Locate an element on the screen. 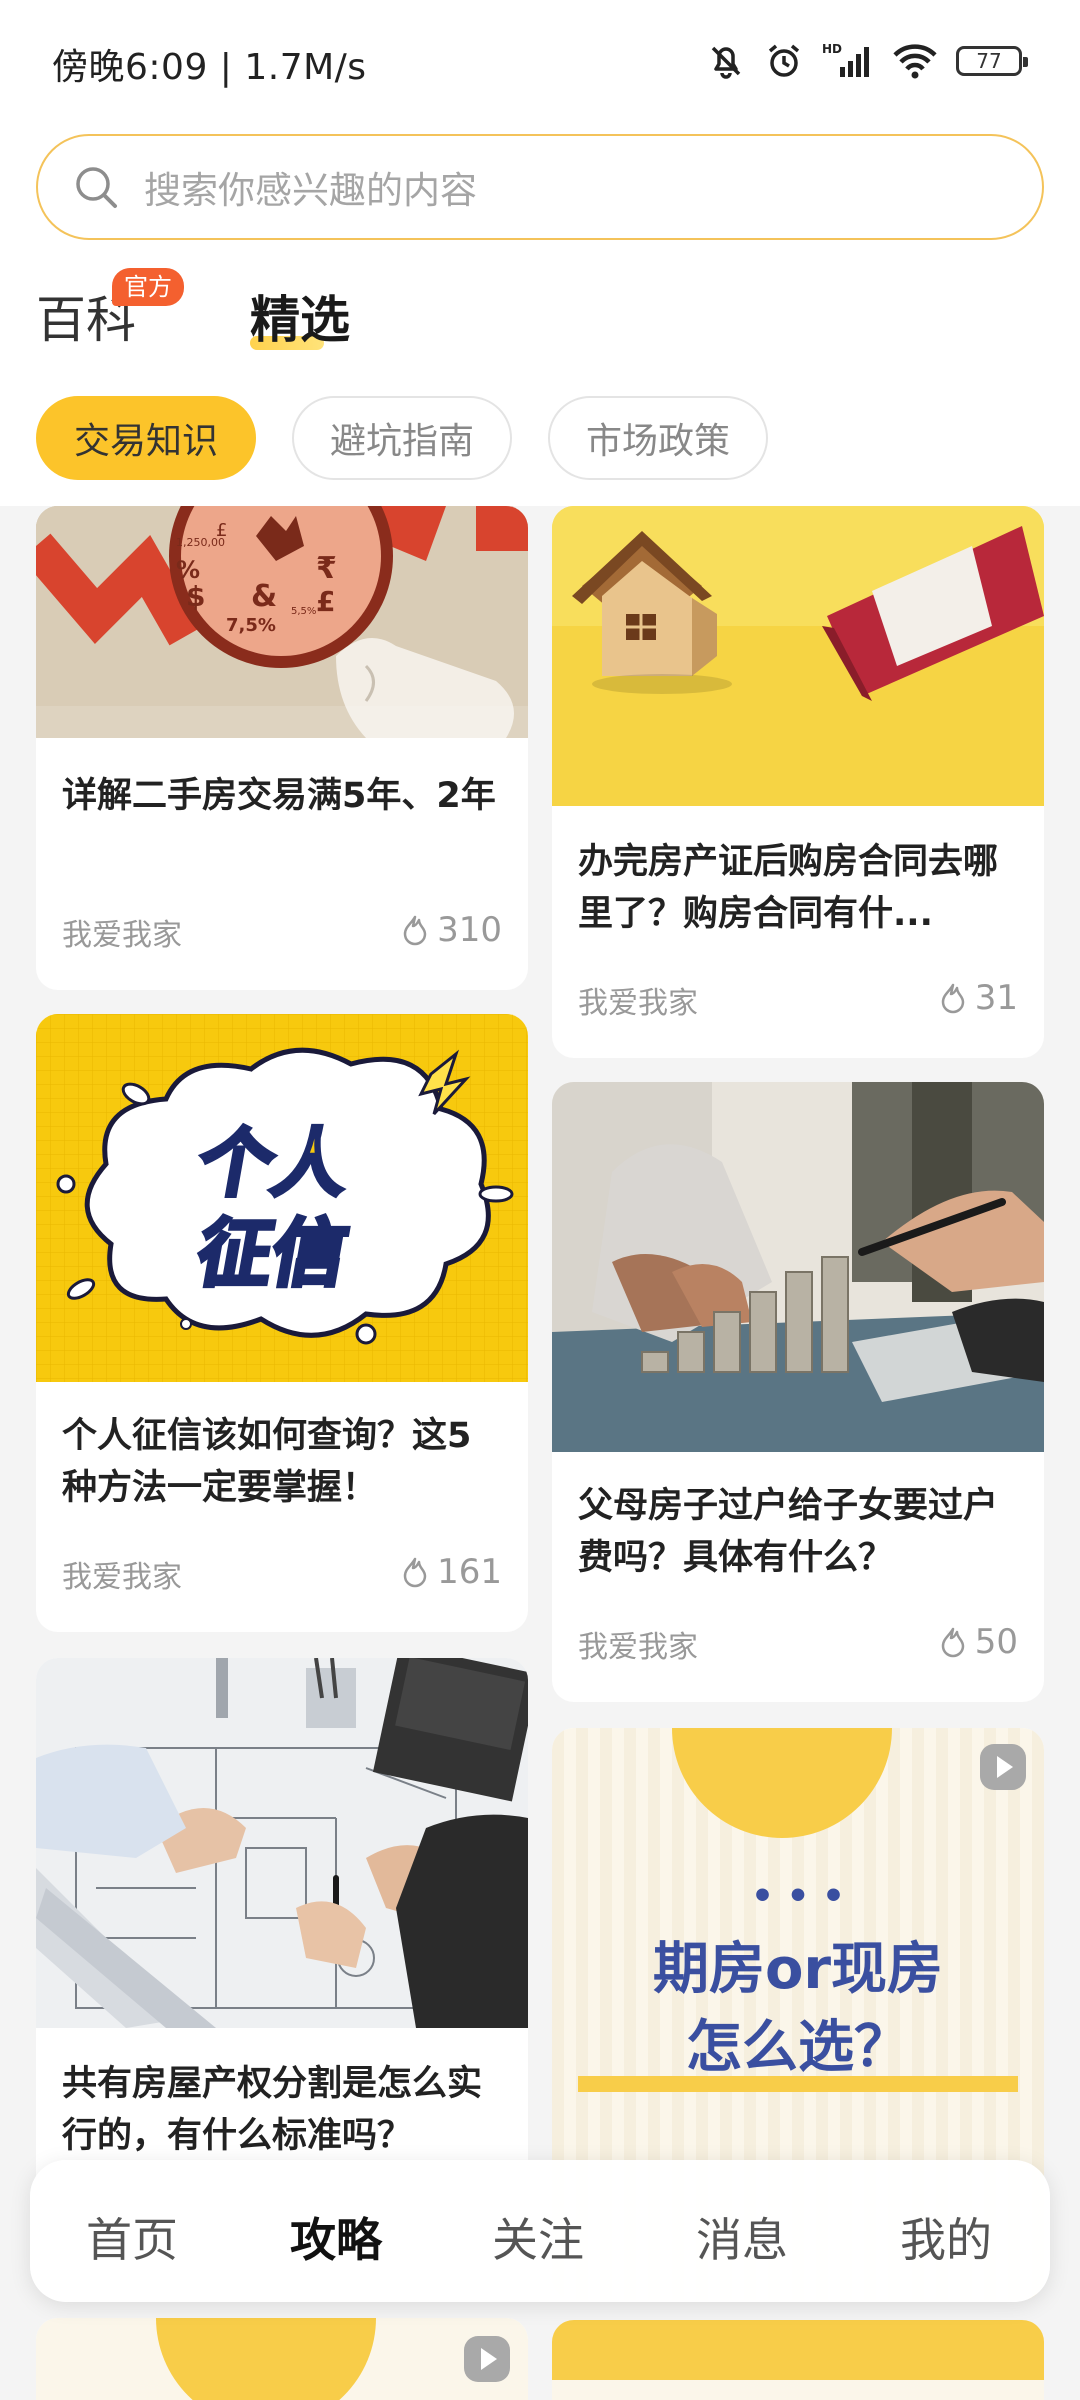 The image size is (1080, 2400). chip-pitfall-guide: 避坑指南 is located at coordinates (402, 438).